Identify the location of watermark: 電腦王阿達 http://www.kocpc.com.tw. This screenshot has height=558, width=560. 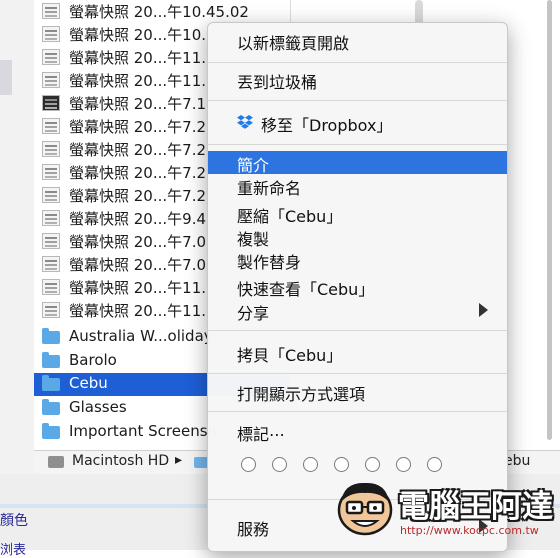
(443, 511).